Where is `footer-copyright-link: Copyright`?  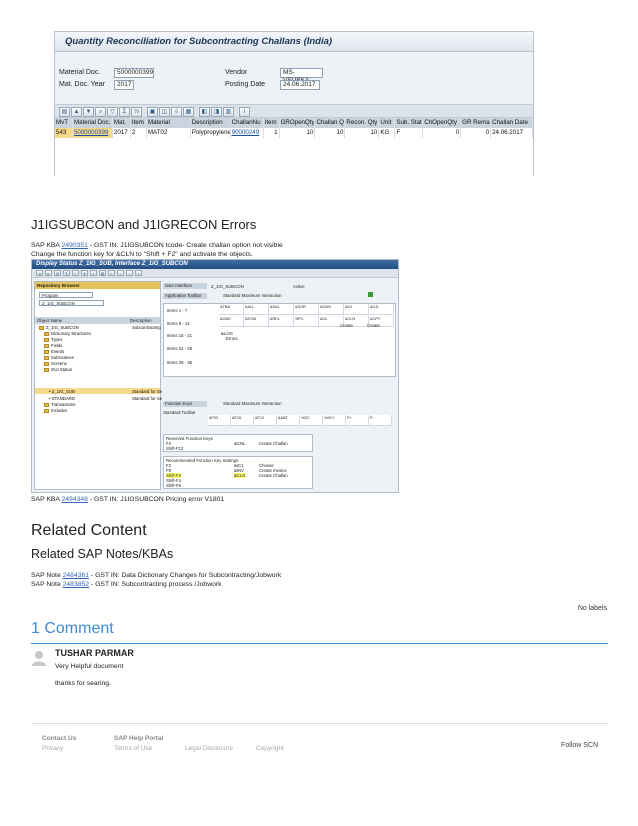
footer-copyright-link: Copyright is located at coordinates (270, 748).